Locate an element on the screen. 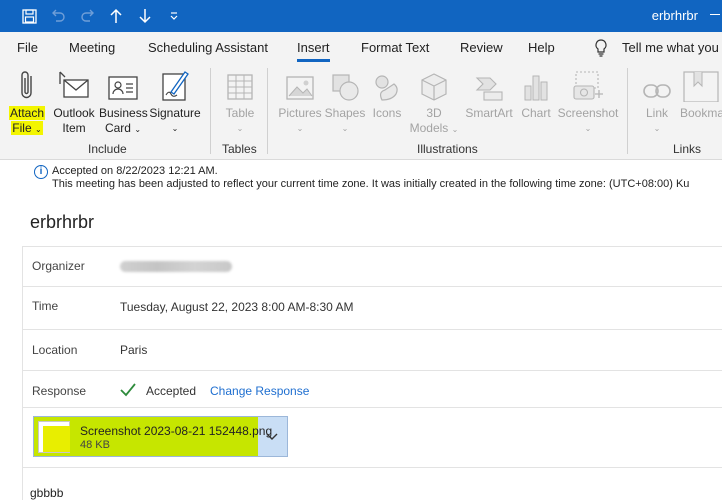  save-icon is located at coordinates (29, 16).